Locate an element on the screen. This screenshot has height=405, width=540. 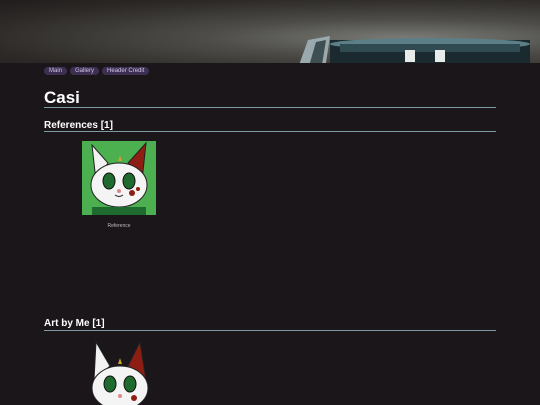
reference-image is located at coordinates (119, 178).